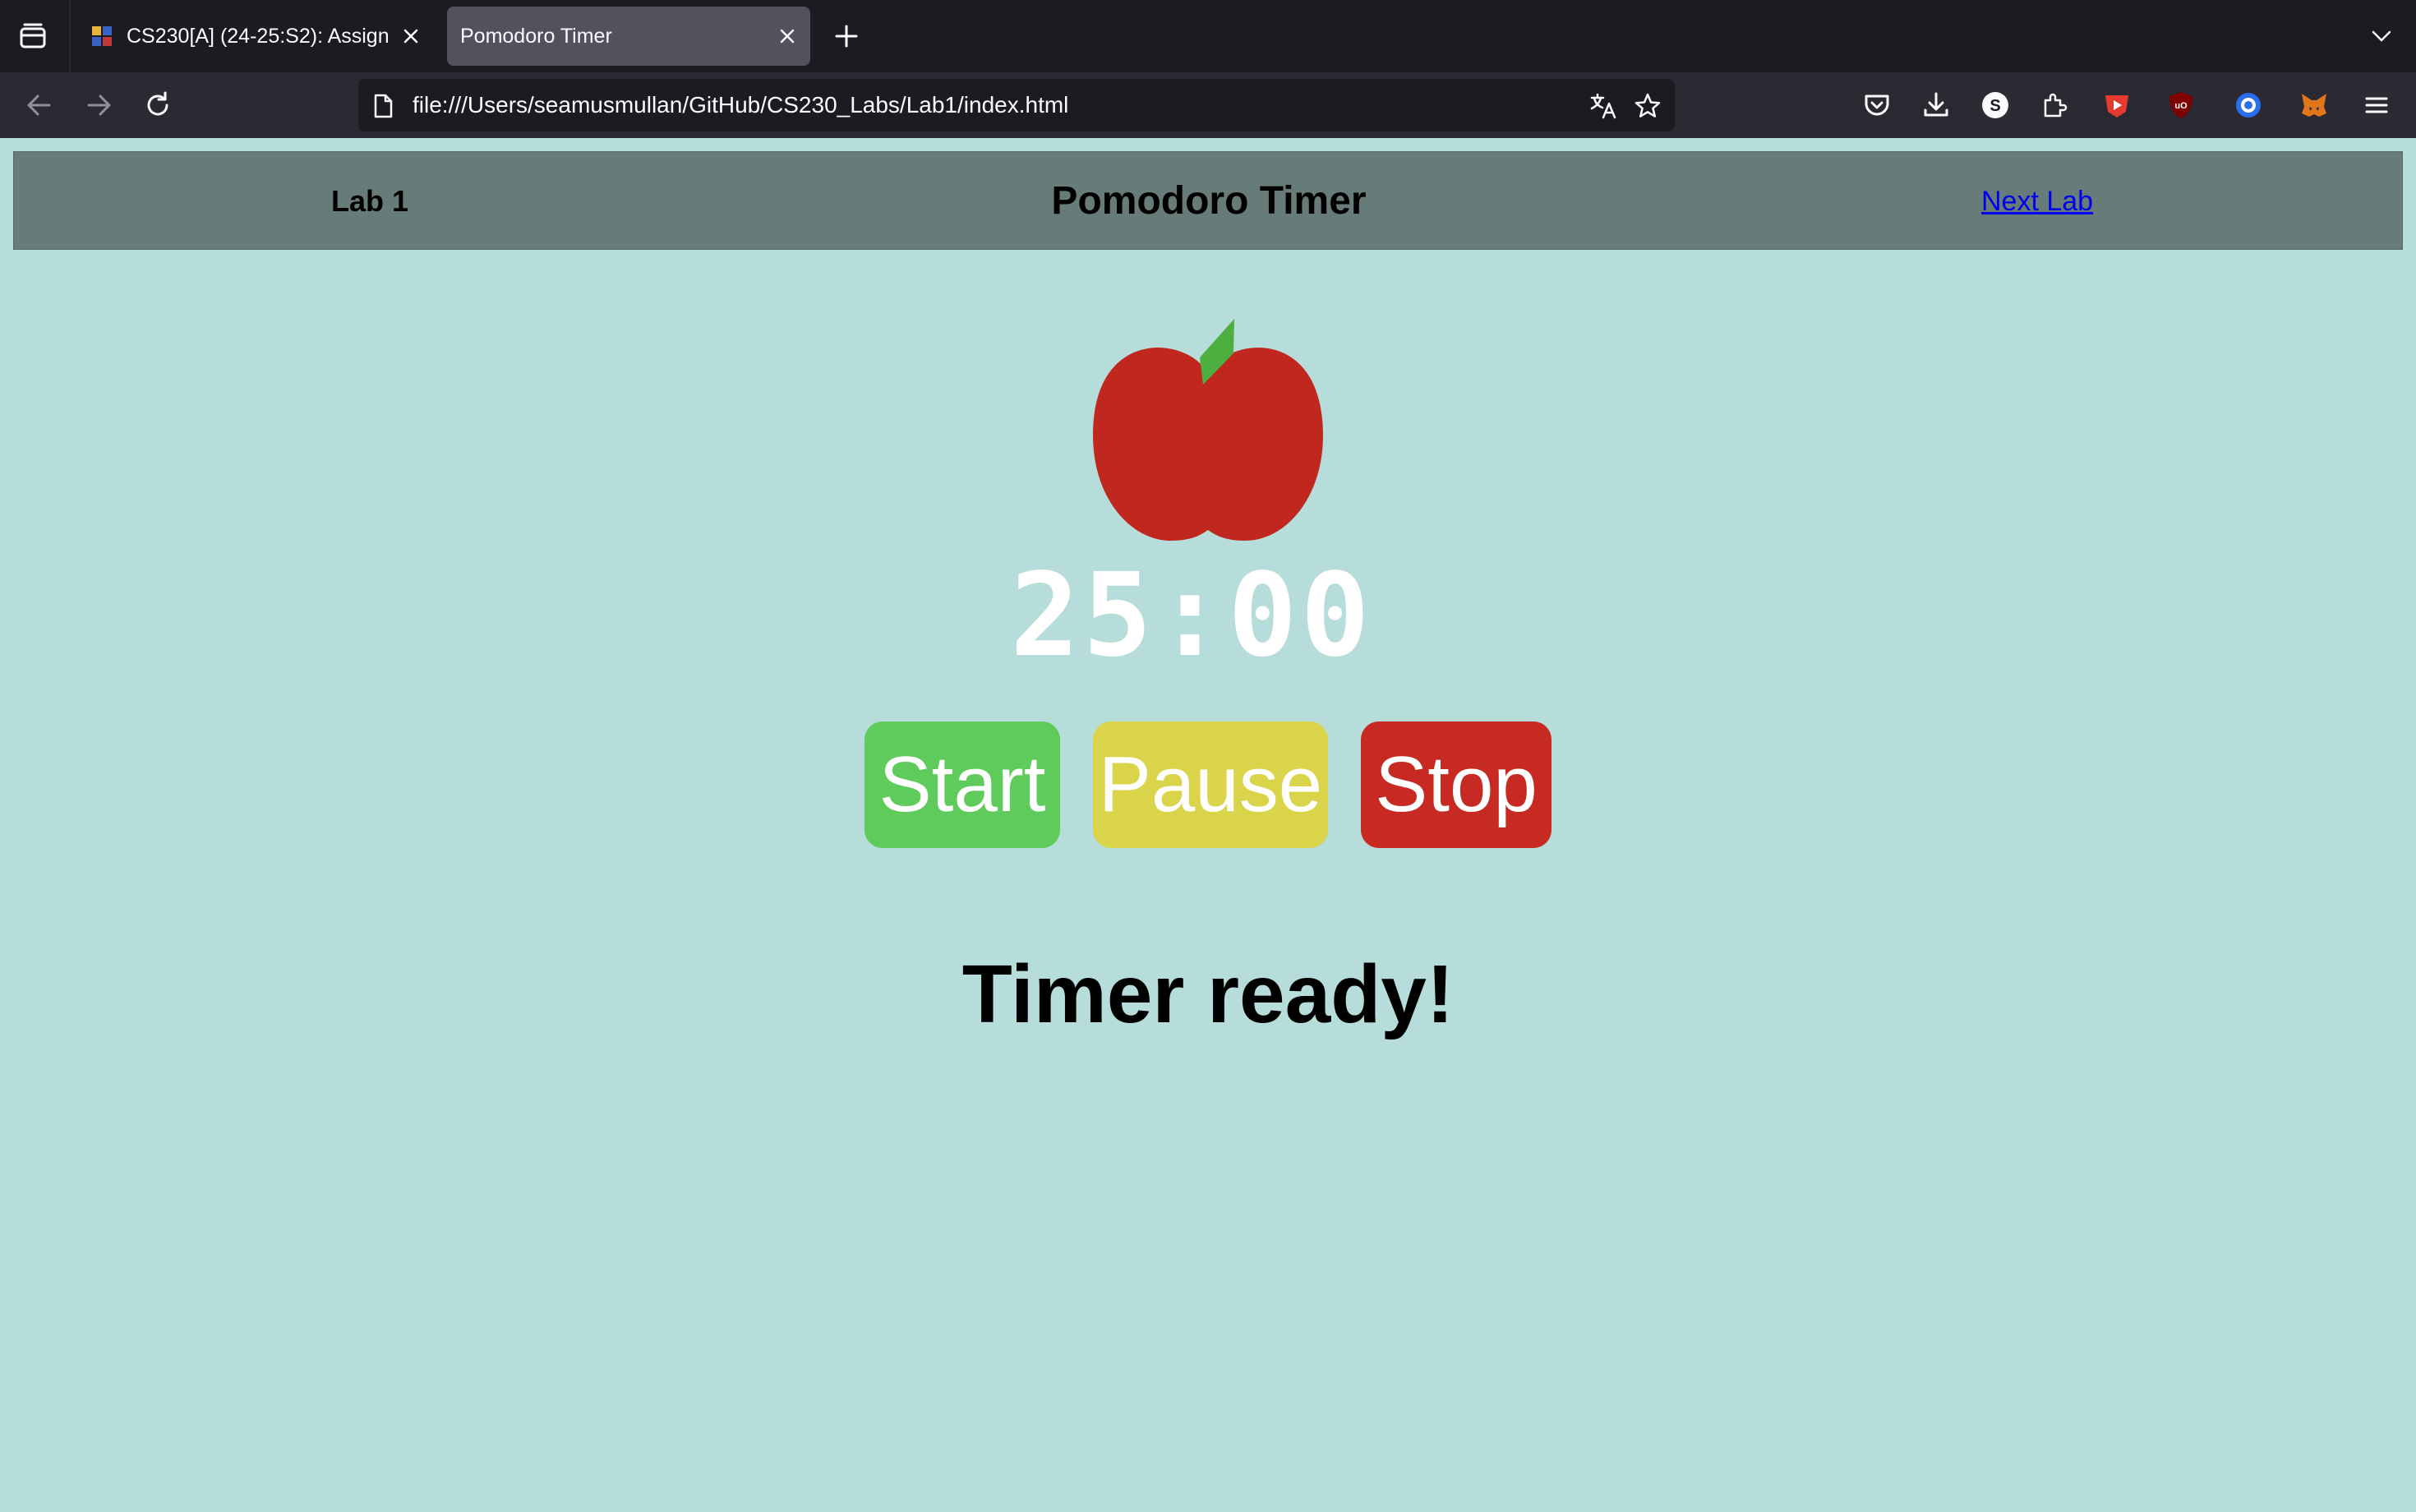  I want to click on tomato-apple-icon, so click(1208, 430).